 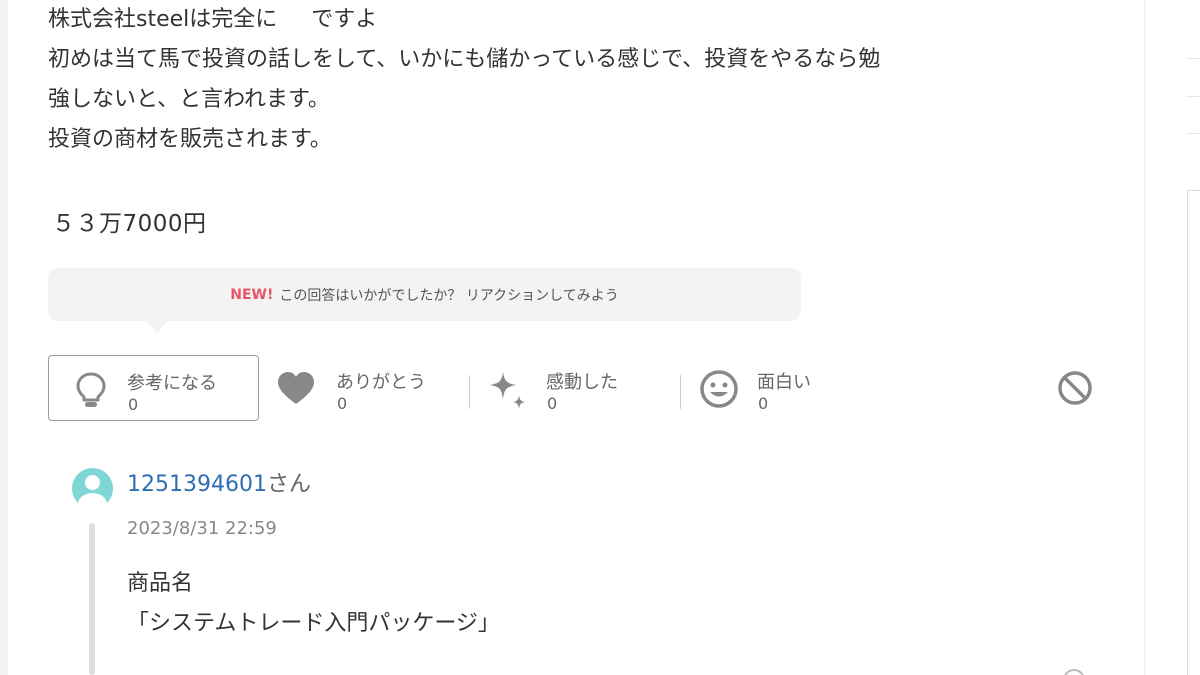 I want to click on price-text: ５３万7000円, so click(x=129, y=224).